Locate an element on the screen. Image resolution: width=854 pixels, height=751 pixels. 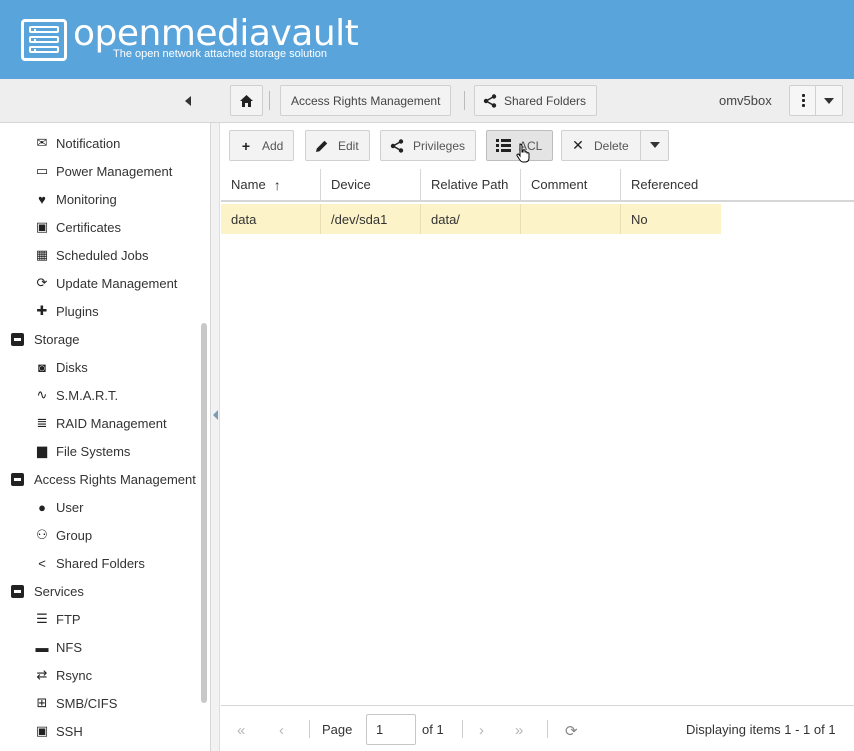
sidebar-item-nfs: ▬ NFS is located at coordinates (58, 647).